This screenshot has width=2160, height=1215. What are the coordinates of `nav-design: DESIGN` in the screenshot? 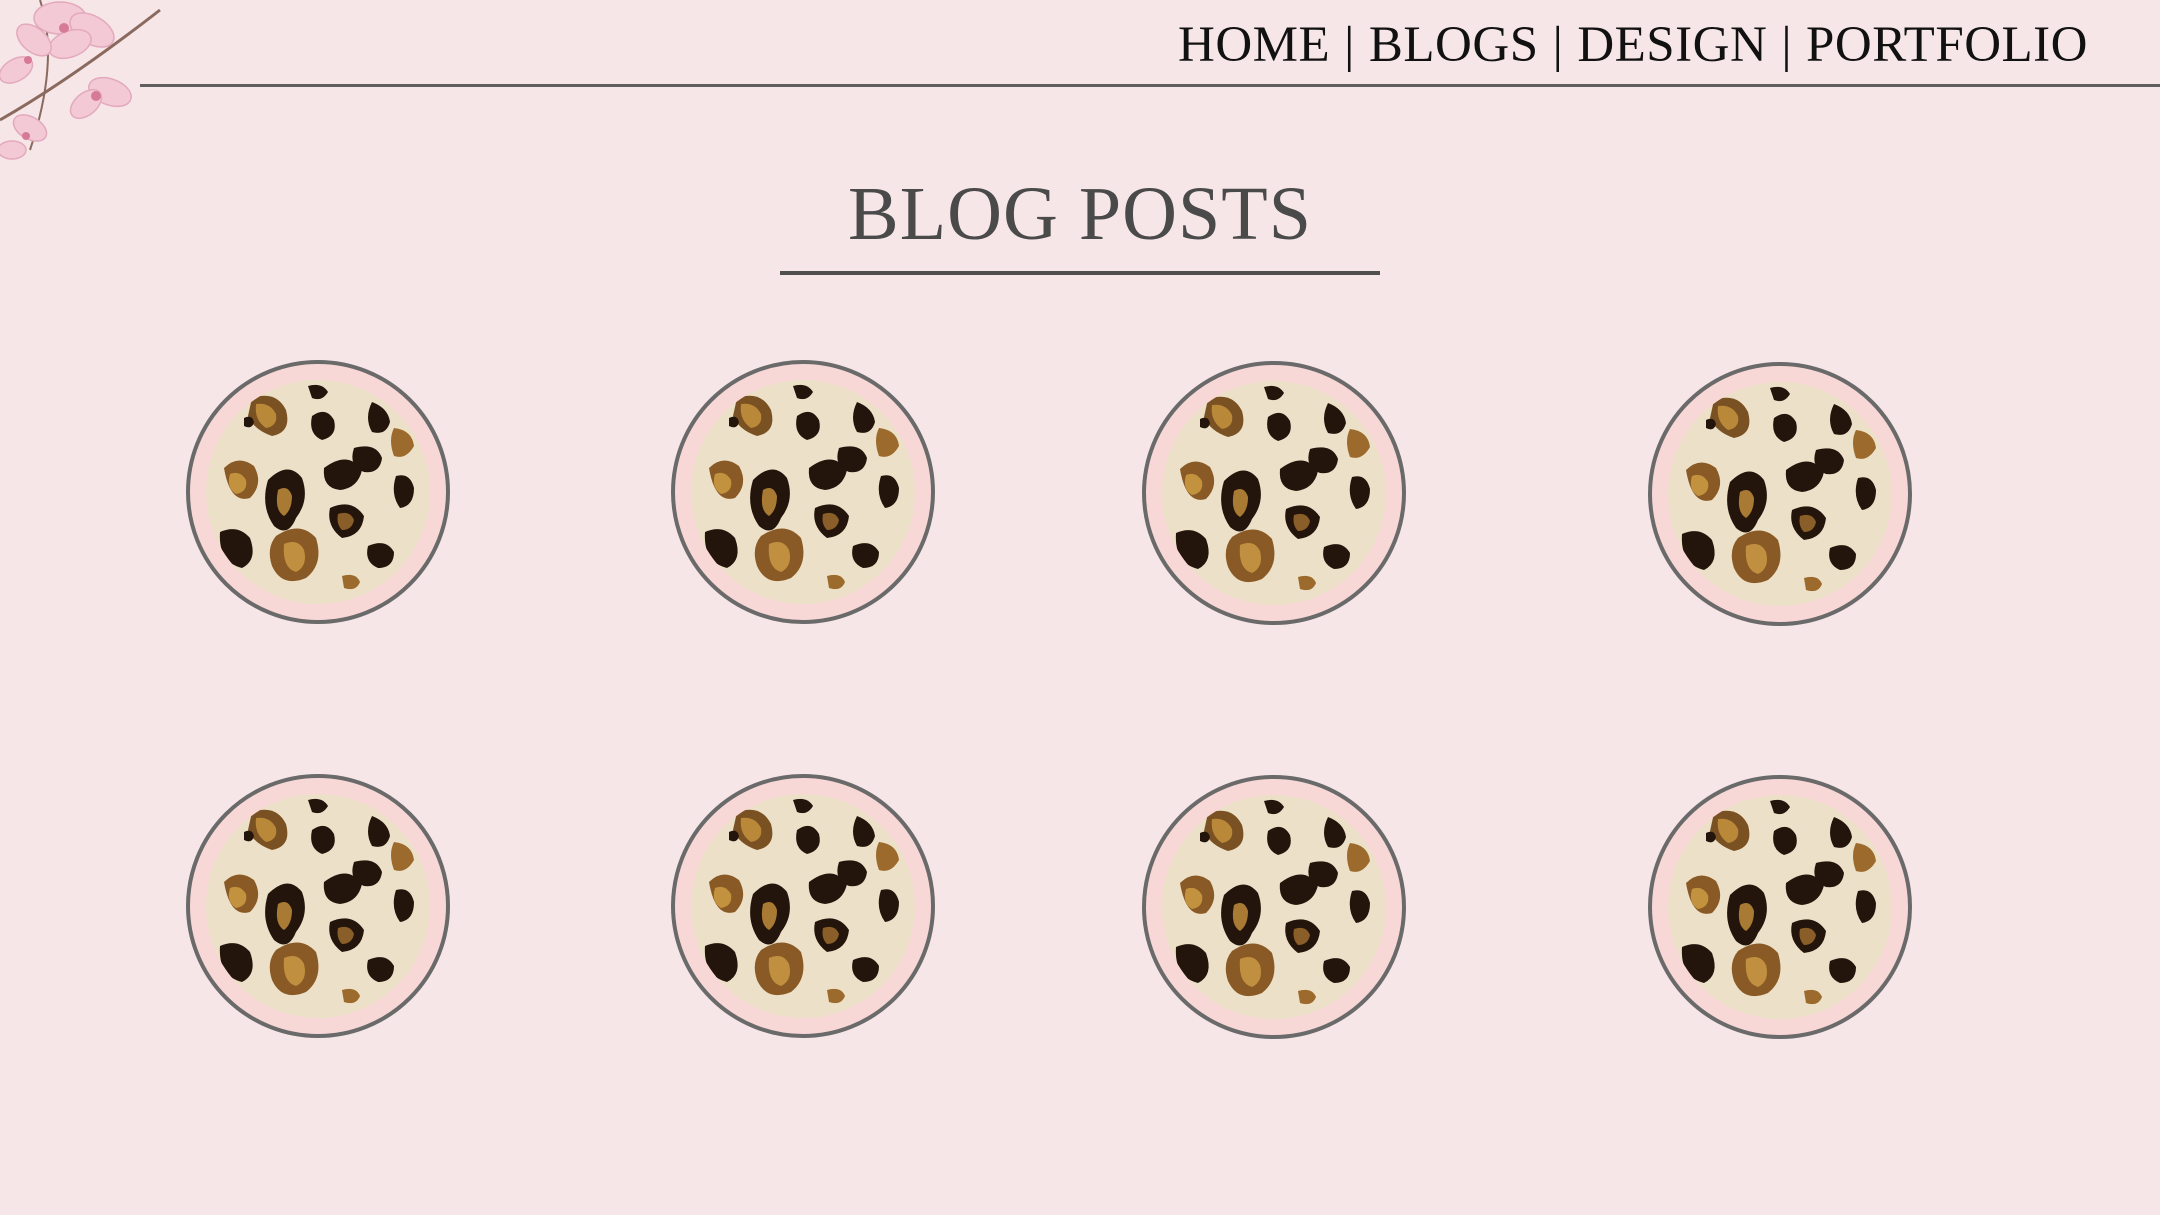 It's located at (1672, 45).